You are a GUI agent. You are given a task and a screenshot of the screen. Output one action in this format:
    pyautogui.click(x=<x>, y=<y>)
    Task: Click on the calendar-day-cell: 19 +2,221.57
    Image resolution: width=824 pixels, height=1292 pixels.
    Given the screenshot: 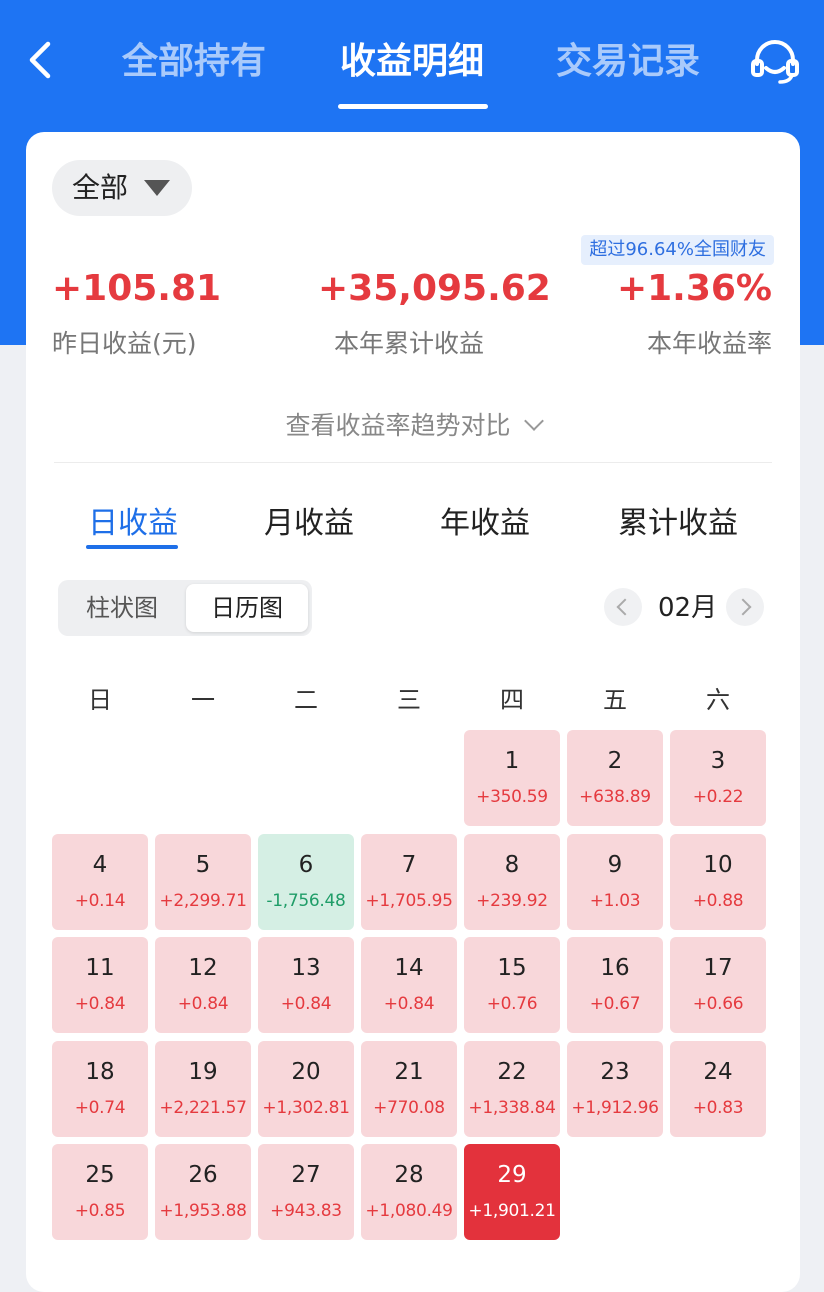 What is the action you would take?
    pyautogui.click(x=203, y=1088)
    